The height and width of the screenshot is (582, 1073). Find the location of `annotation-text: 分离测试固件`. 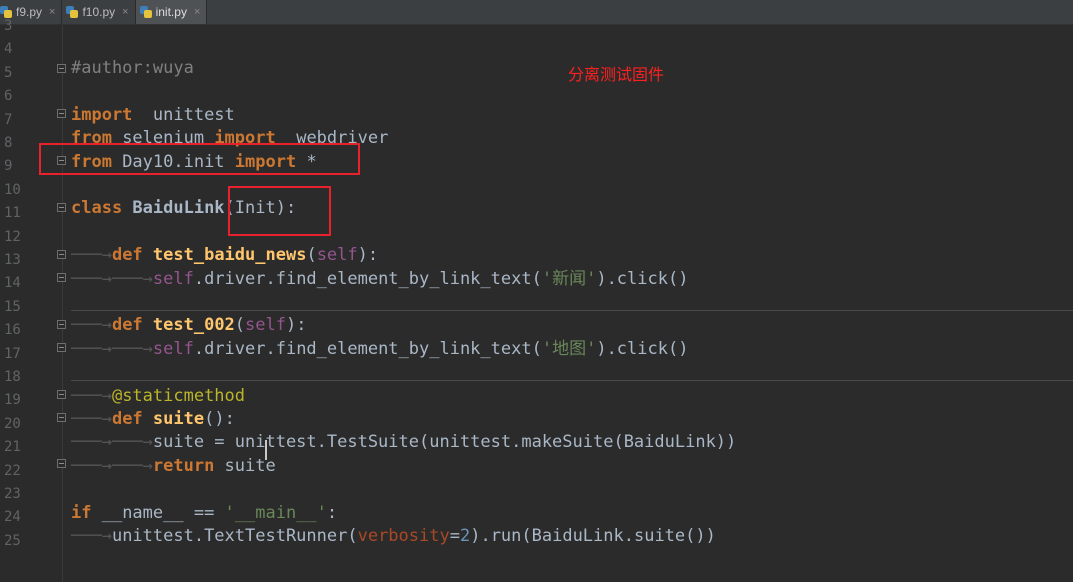

annotation-text: 分离测试固件 is located at coordinates (616, 74).